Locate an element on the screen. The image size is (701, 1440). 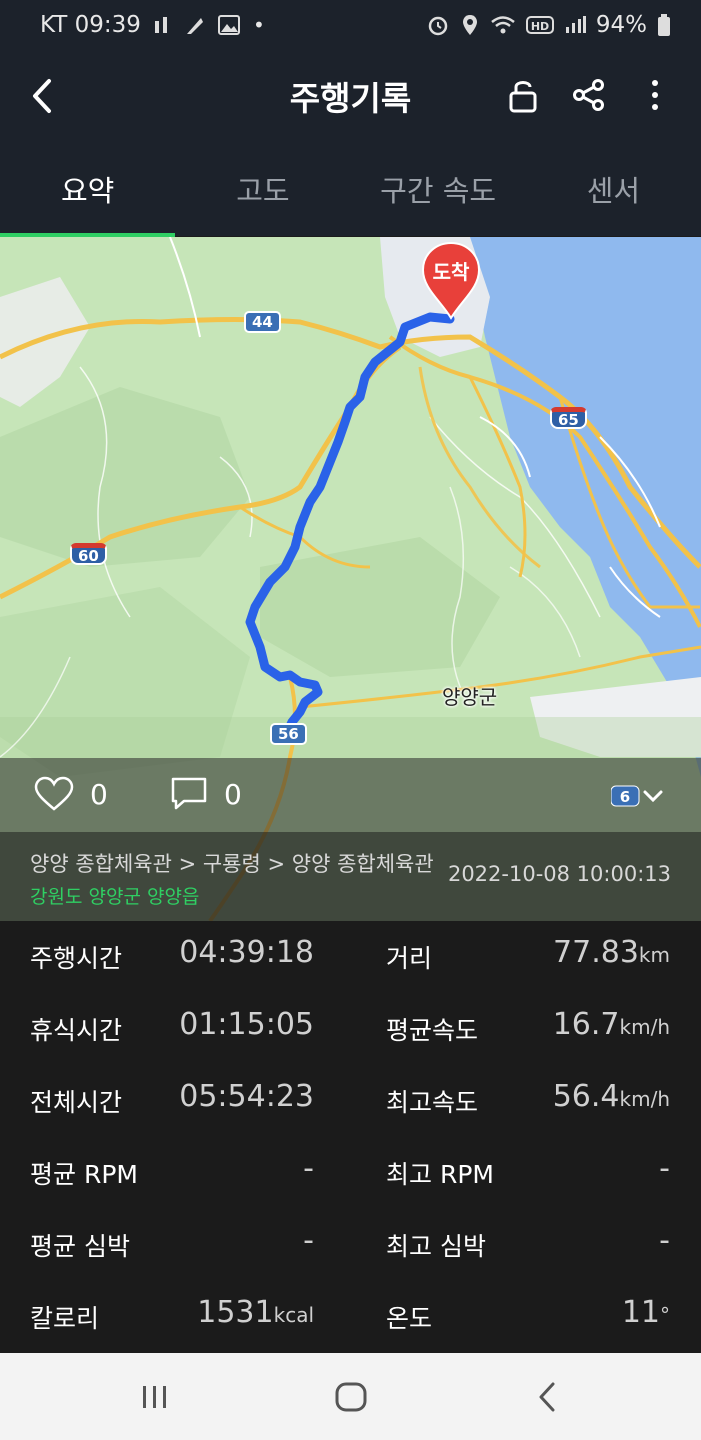
home-icon is located at coordinates (351, 1397).